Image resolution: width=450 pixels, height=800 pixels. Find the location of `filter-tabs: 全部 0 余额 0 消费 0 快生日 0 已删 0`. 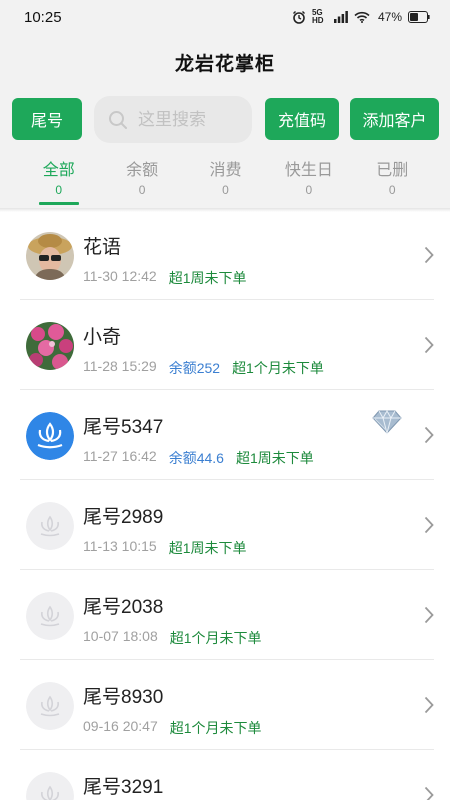

filter-tabs: 全部 0 余额 0 消费 0 快生日 0 已删 0 is located at coordinates (225, 181).